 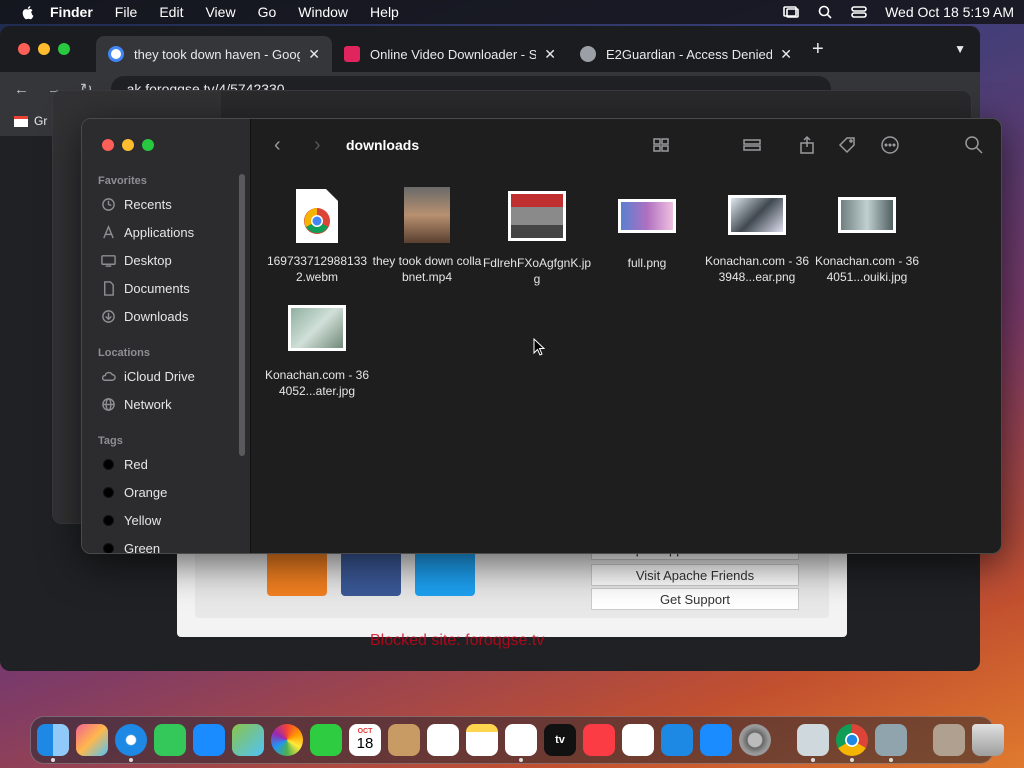 What do you see at coordinates (890, 147) in the screenshot?
I see `more-actions-button` at bounding box center [890, 147].